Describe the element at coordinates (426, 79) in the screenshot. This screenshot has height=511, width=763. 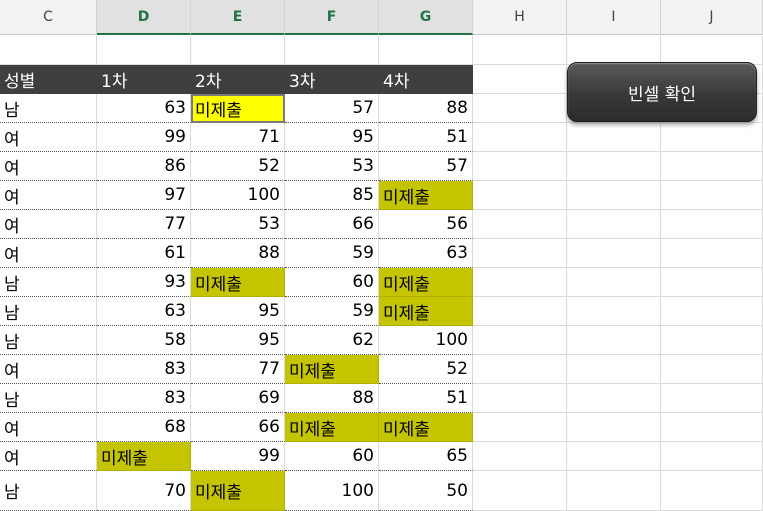
I see `table-header-cell: 4차` at that location.